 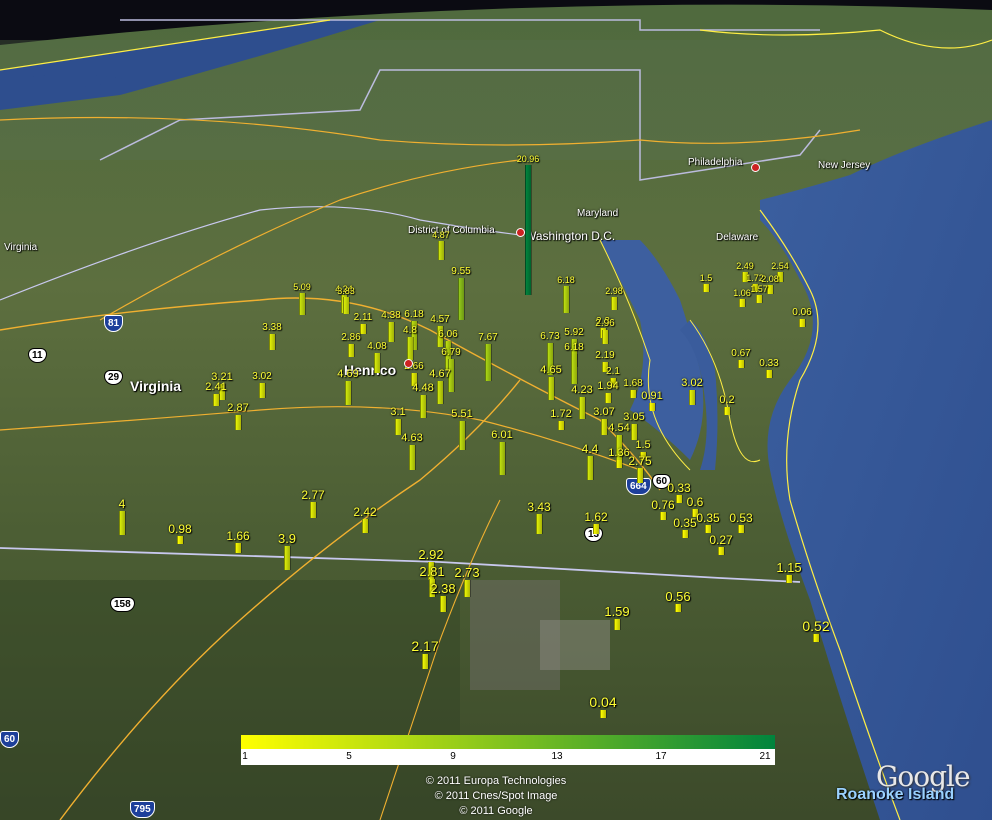 I want to click on data-column-label: 0.53, so click(x=741, y=518).